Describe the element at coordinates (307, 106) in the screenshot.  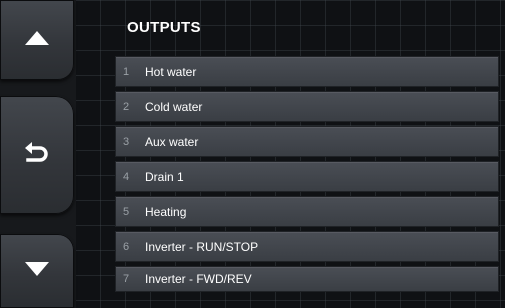
I see `output-item-cold-water: 2 Cold water` at that location.